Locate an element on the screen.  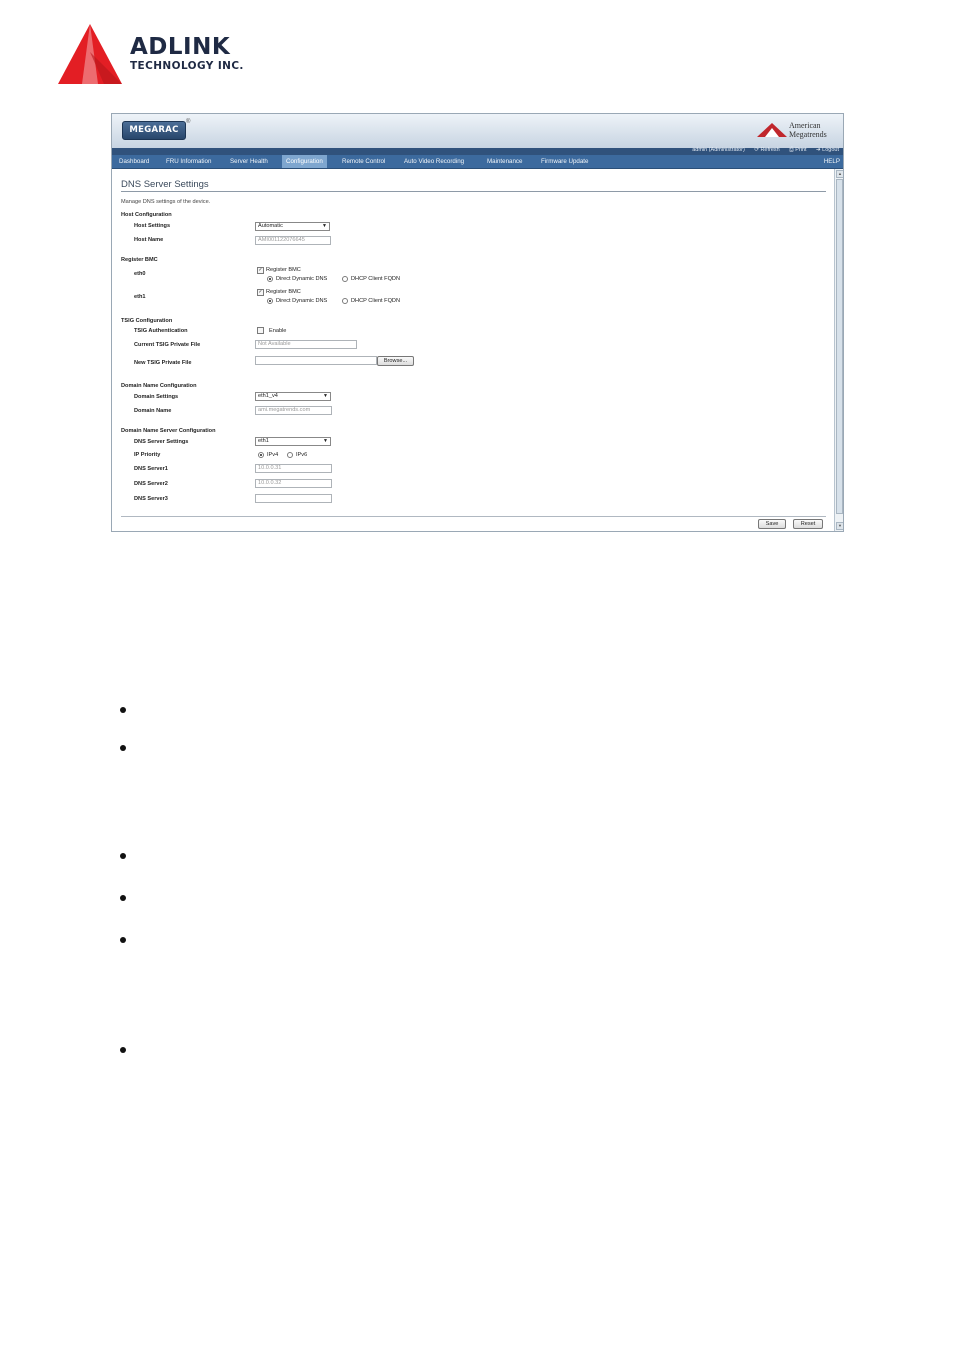
eth1-label: eth1 is located at coordinates (140, 297).